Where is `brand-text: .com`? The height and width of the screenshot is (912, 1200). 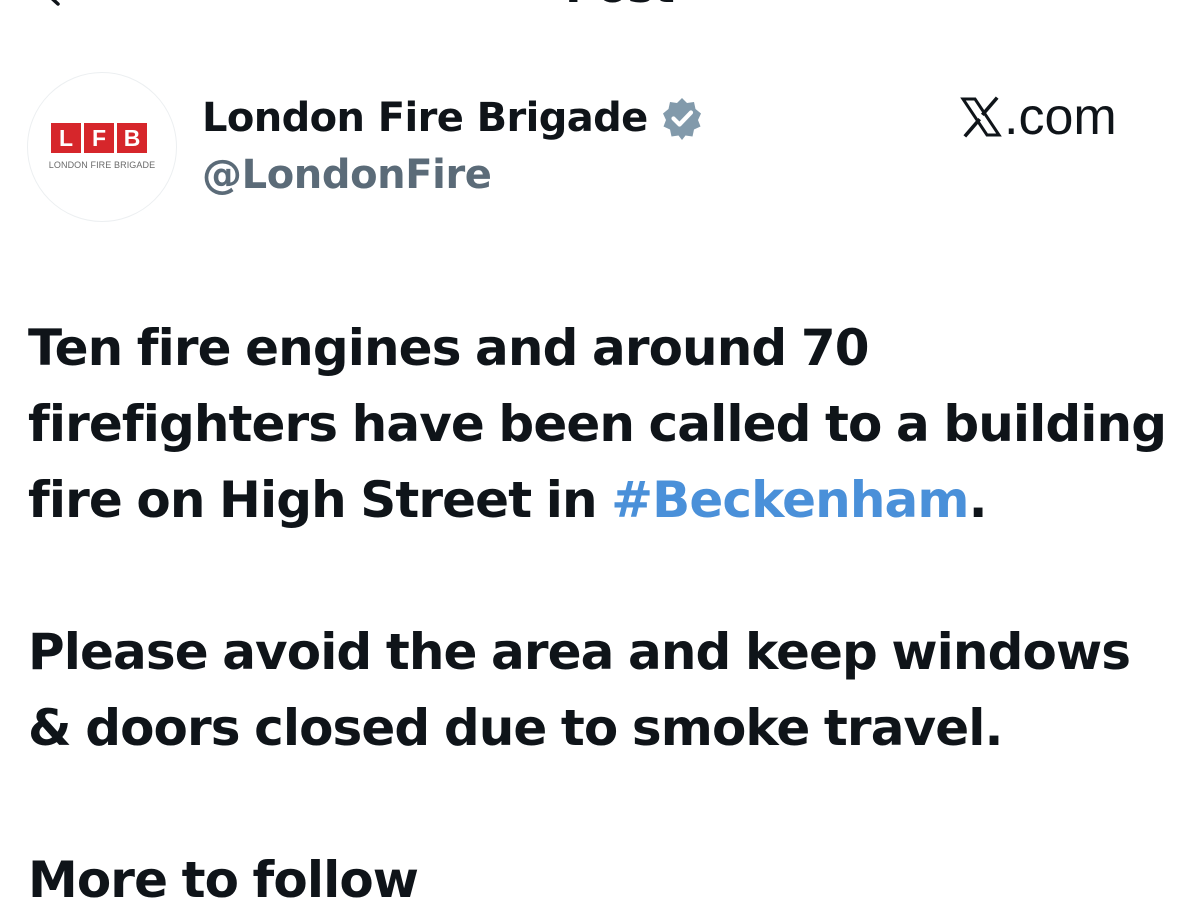
brand-text: .com is located at coordinates (1060, 117).